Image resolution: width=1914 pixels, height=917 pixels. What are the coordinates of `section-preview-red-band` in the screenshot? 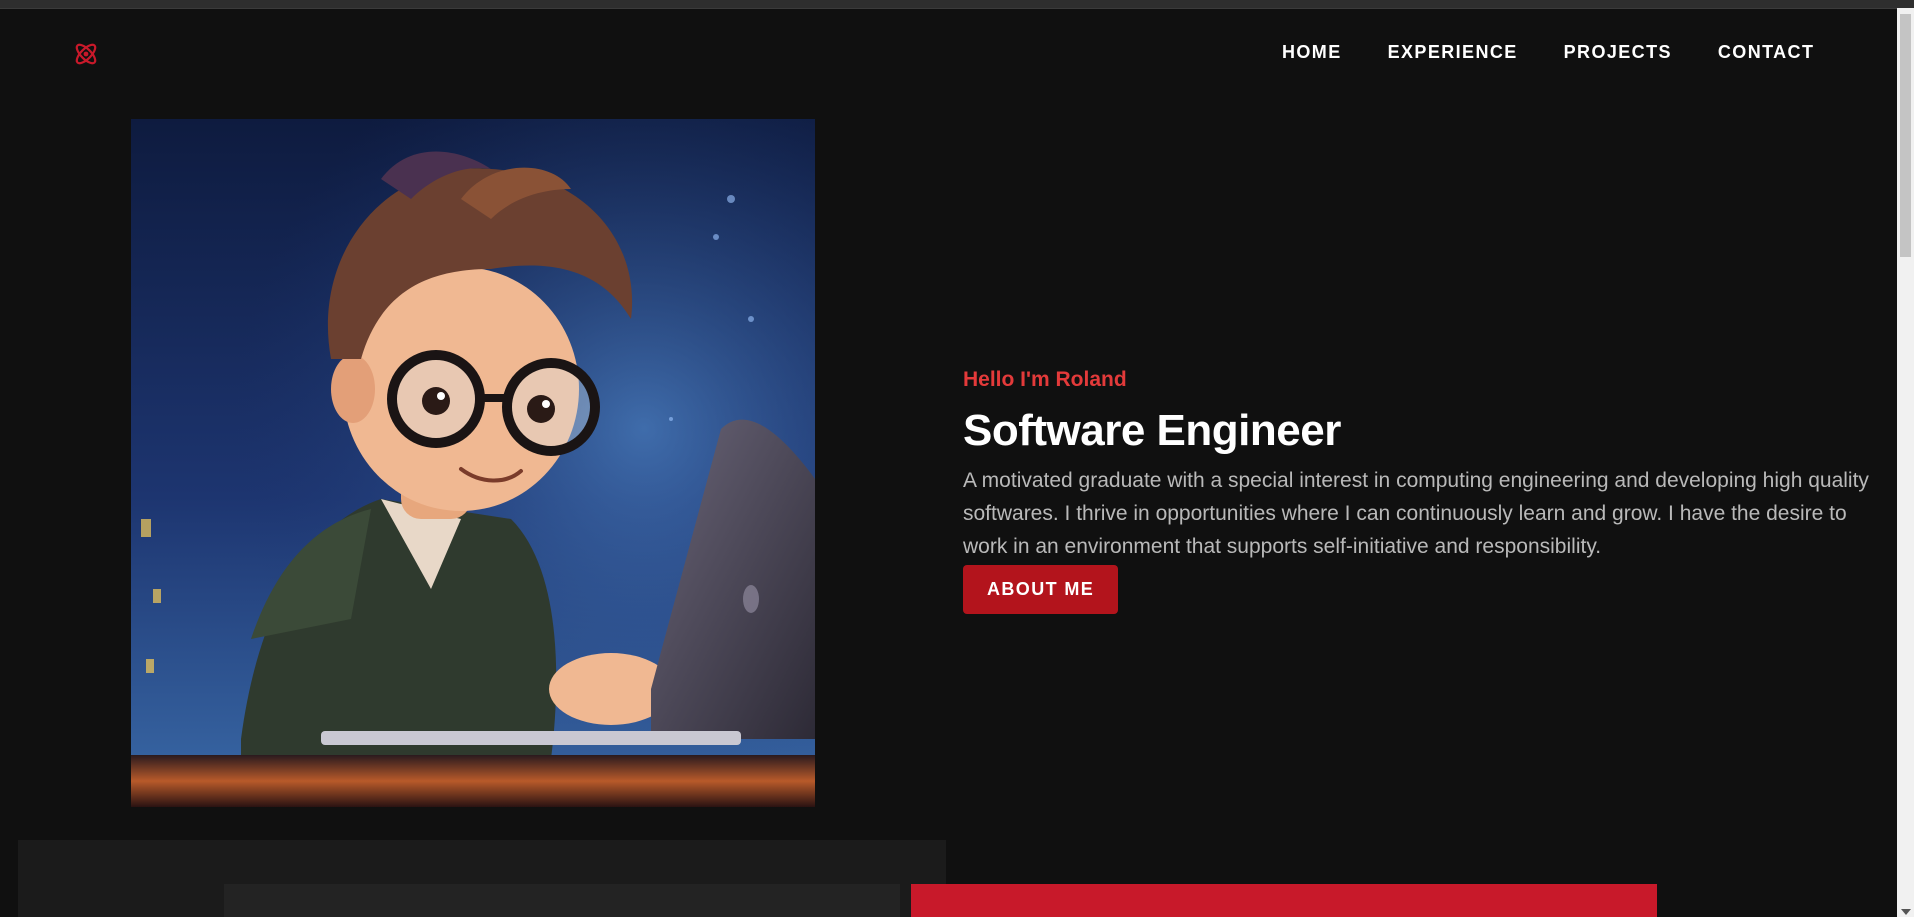 It's located at (1284, 900).